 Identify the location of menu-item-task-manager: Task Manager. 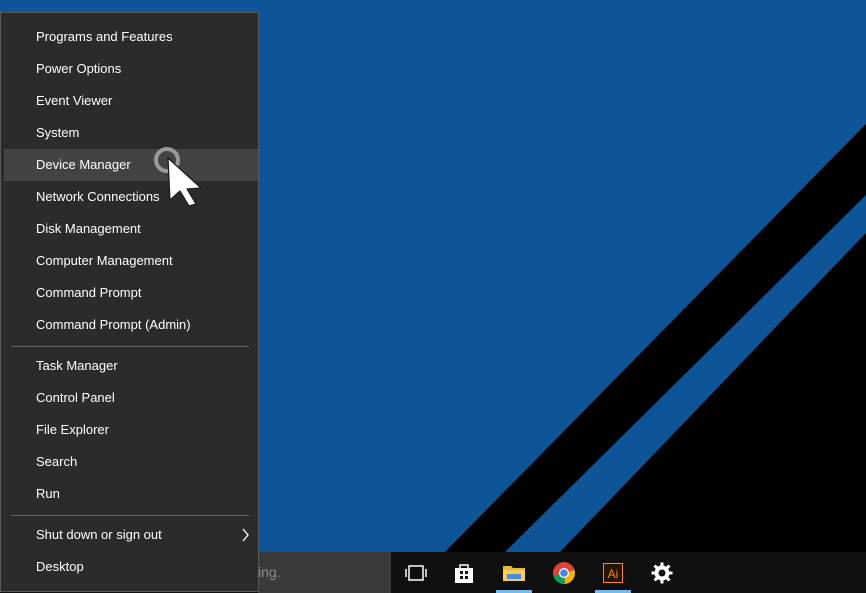
(131, 366).